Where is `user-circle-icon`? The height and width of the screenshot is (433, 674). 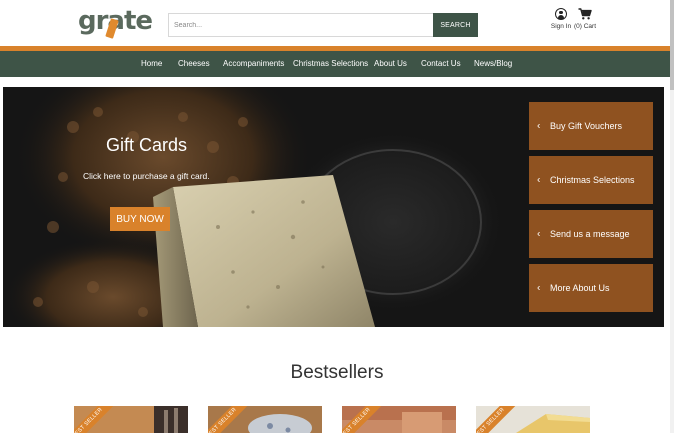 user-circle-icon is located at coordinates (561, 14).